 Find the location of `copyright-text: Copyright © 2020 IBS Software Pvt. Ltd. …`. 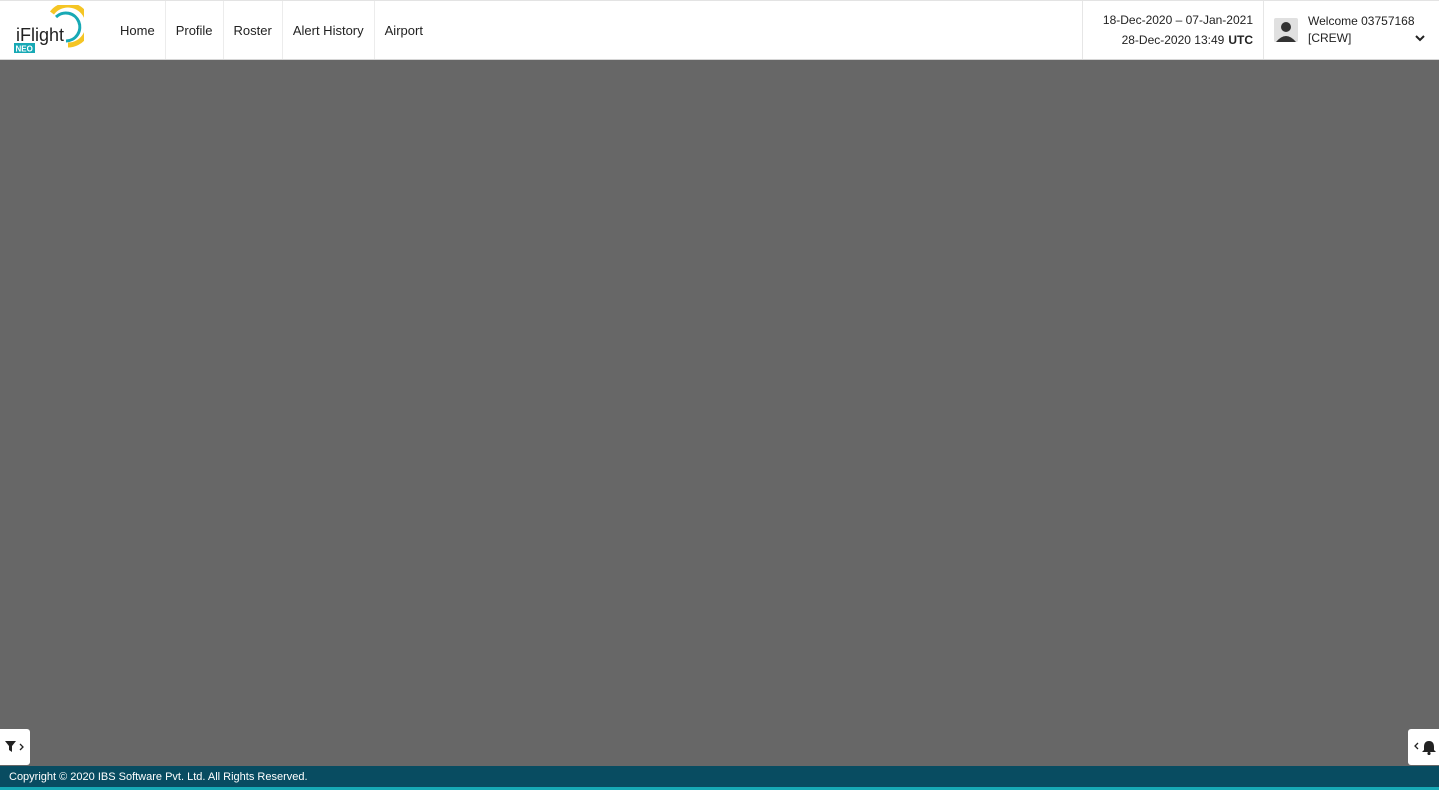

copyright-text: Copyright © 2020 IBS Software Pvt. Ltd. … is located at coordinates (158, 776).